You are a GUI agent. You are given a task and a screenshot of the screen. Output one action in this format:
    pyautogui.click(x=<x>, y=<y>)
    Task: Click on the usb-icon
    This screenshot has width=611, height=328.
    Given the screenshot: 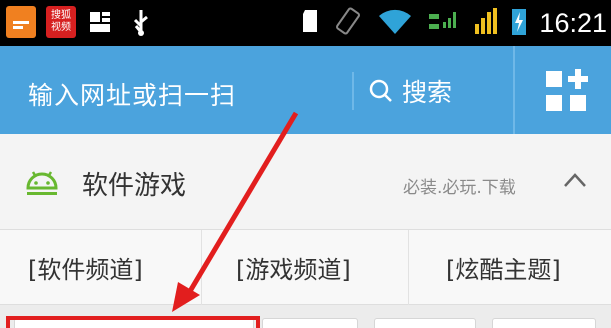 What is the action you would take?
    pyautogui.click(x=141, y=22)
    